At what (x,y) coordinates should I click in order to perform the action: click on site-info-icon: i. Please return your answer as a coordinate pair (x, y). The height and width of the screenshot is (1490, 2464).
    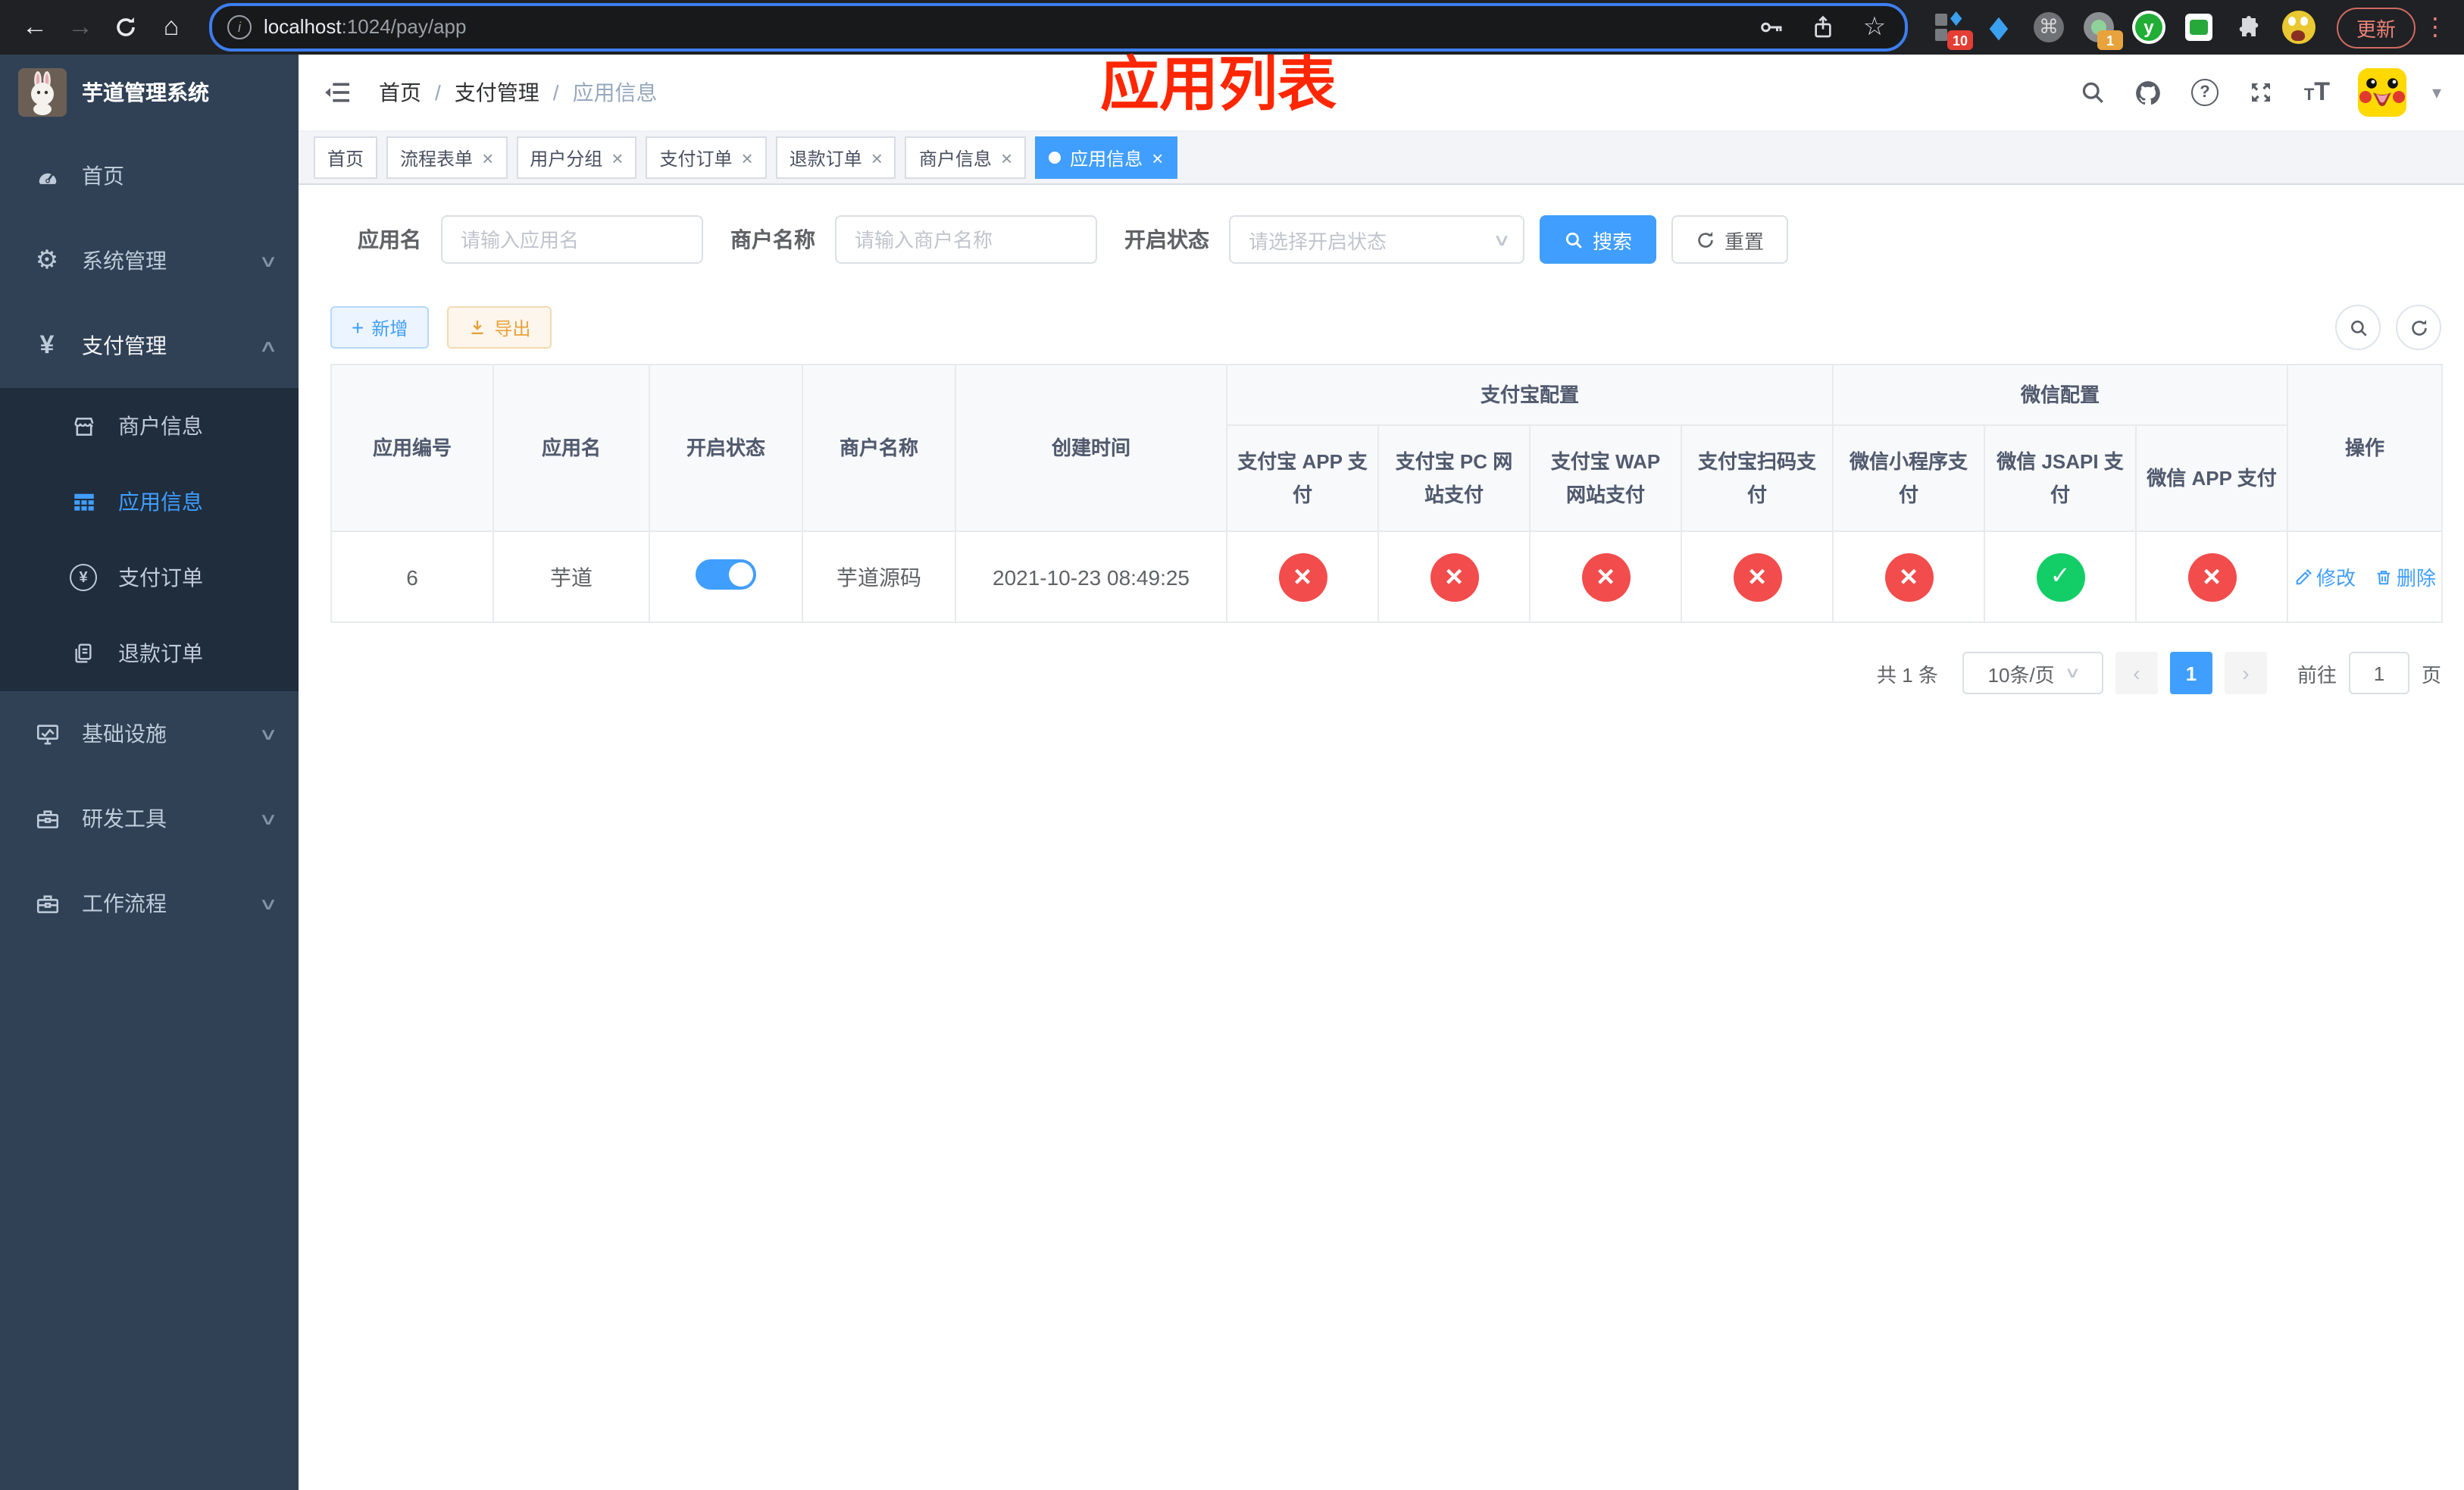
    Looking at the image, I should click on (239, 27).